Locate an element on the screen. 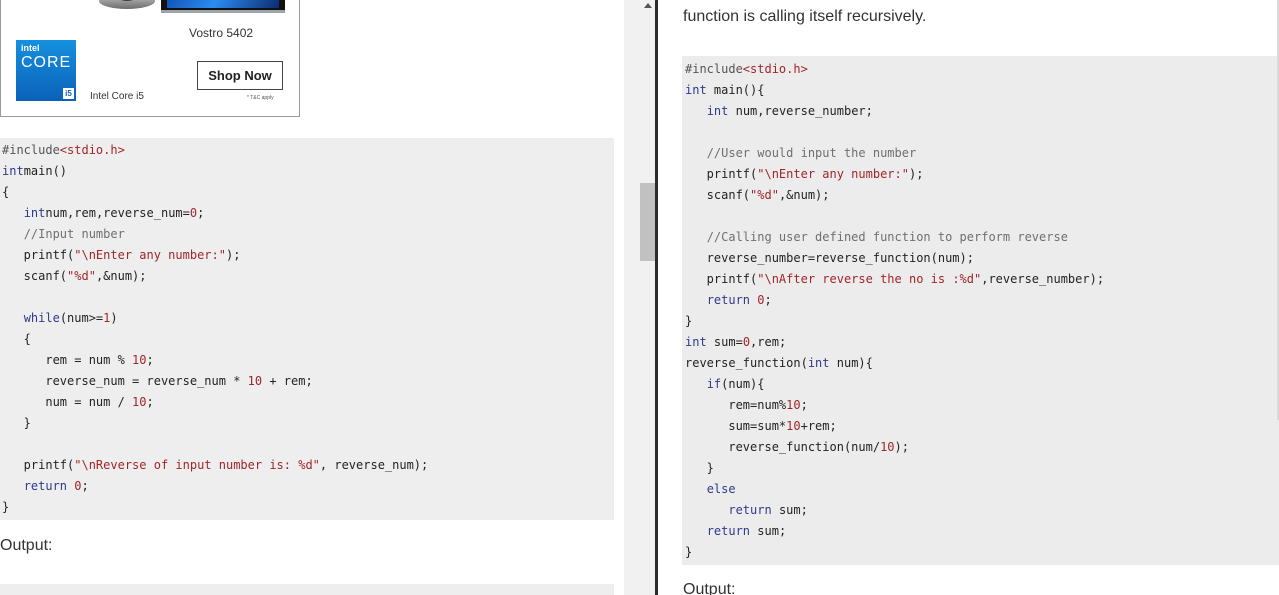 This screenshot has width=1279, height=595. ad-model-name: Vostro 5402 is located at coordinates (221, 33).